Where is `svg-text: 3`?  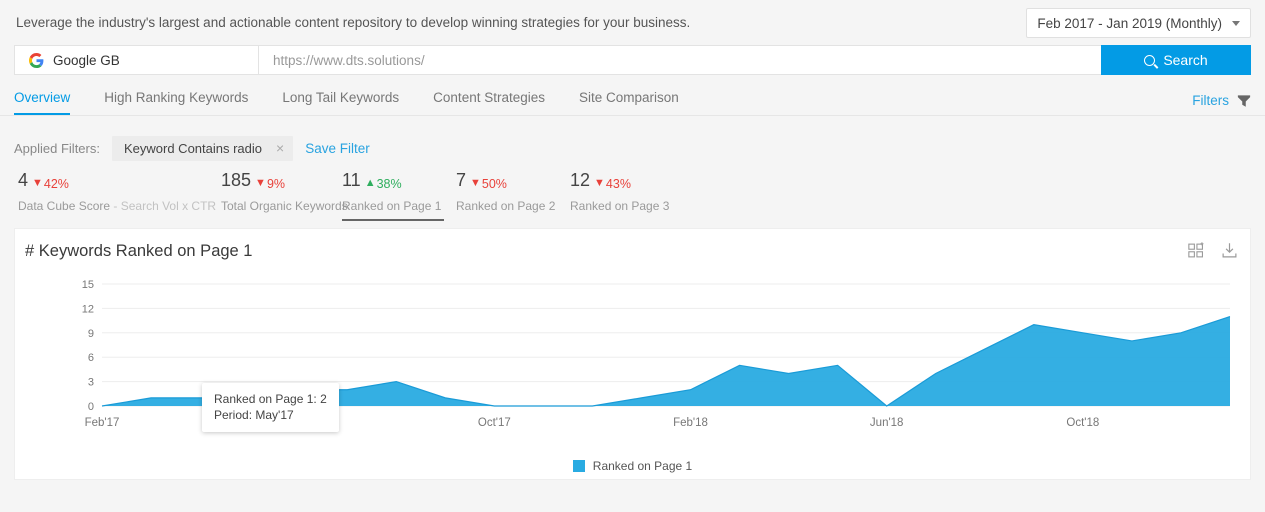
svg-text: 3 is located at coordinates (91, 383).